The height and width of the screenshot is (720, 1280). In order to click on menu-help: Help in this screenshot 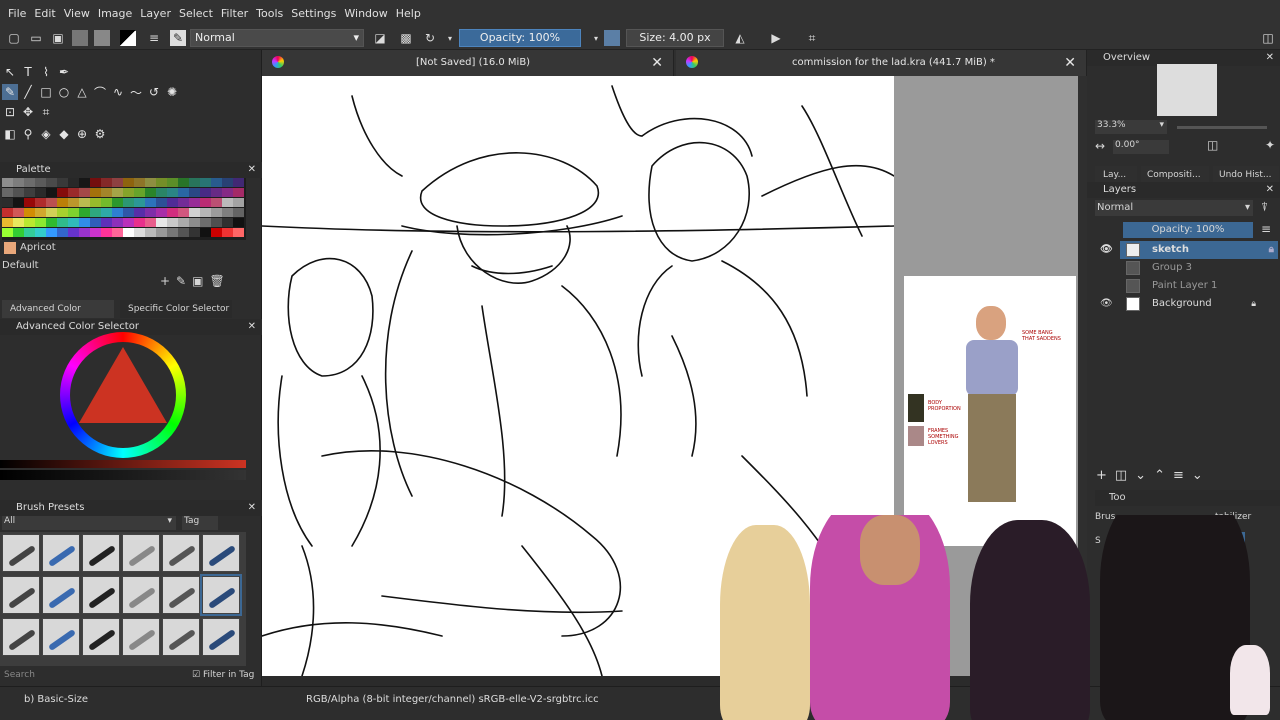, I will do `click(408, 13)`.